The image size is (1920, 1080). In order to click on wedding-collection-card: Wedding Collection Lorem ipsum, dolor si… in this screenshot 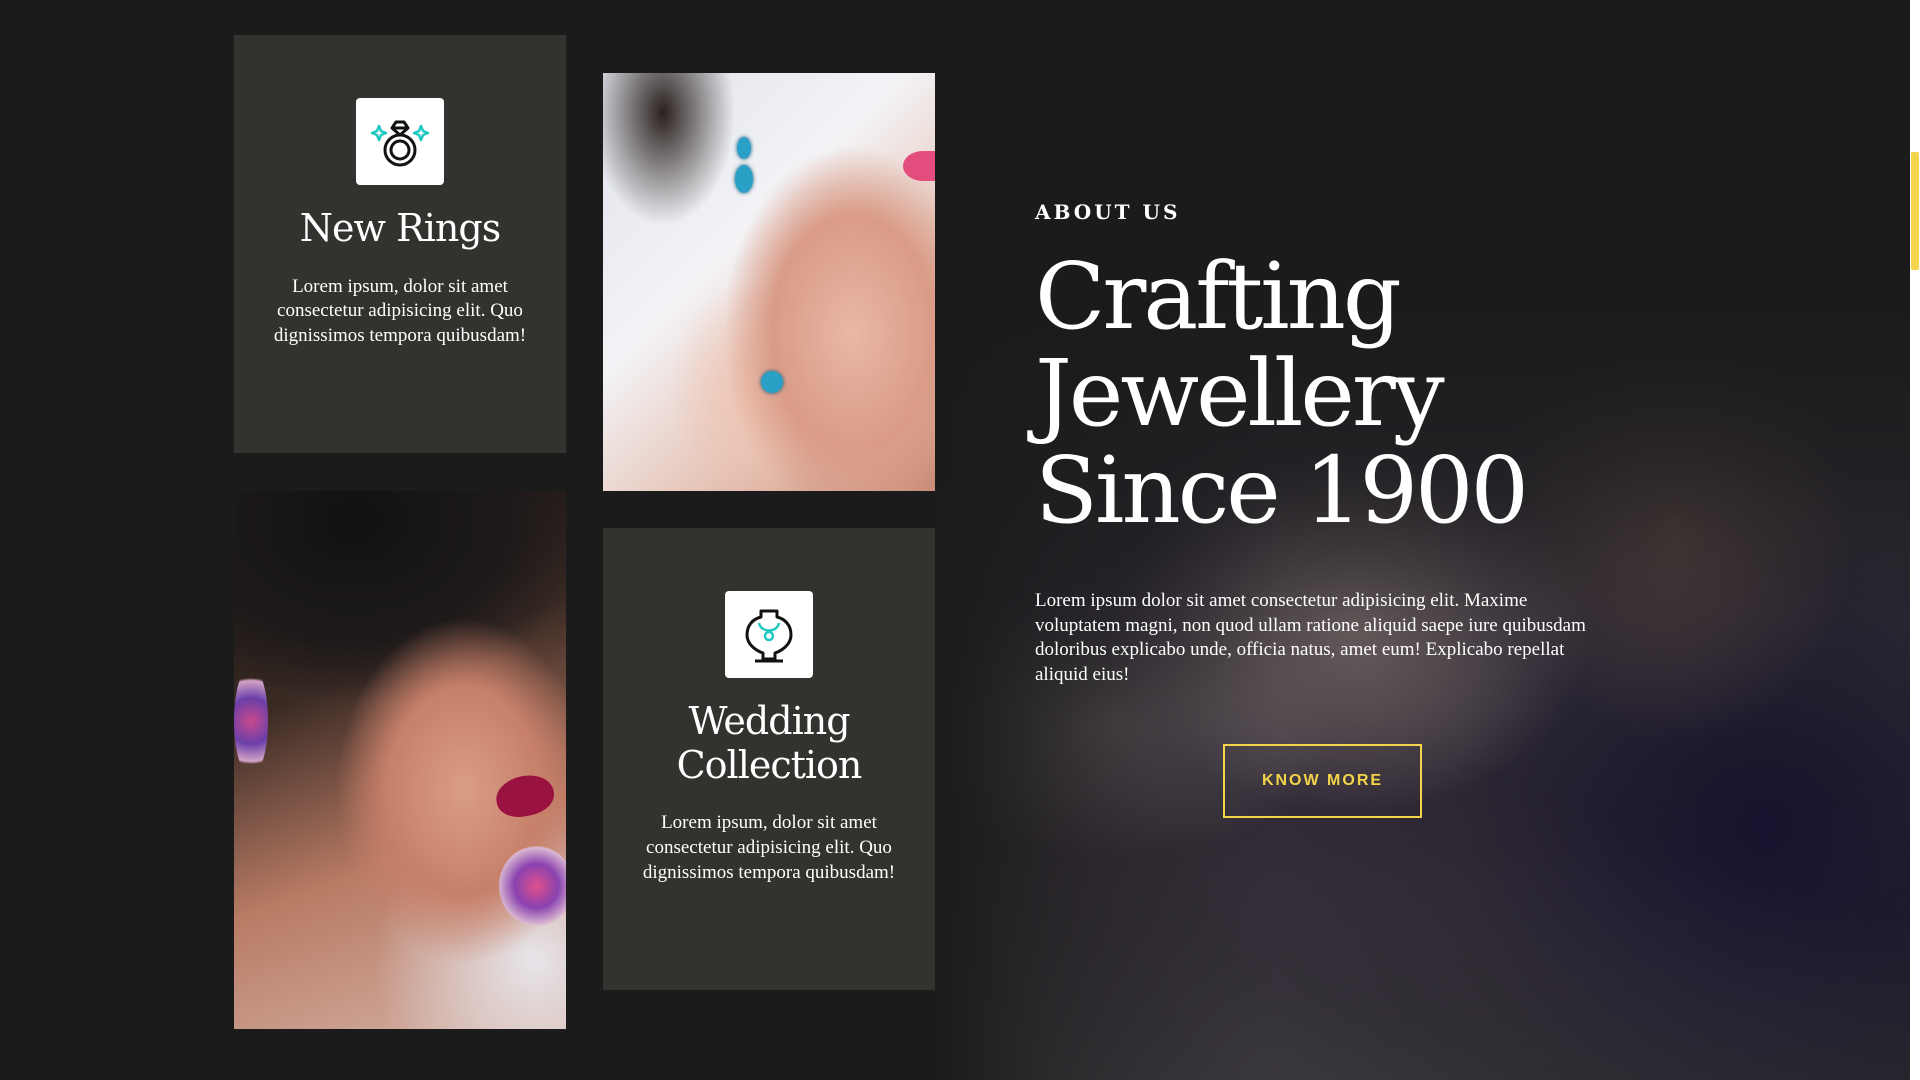, I will do `click(769, 759)`.